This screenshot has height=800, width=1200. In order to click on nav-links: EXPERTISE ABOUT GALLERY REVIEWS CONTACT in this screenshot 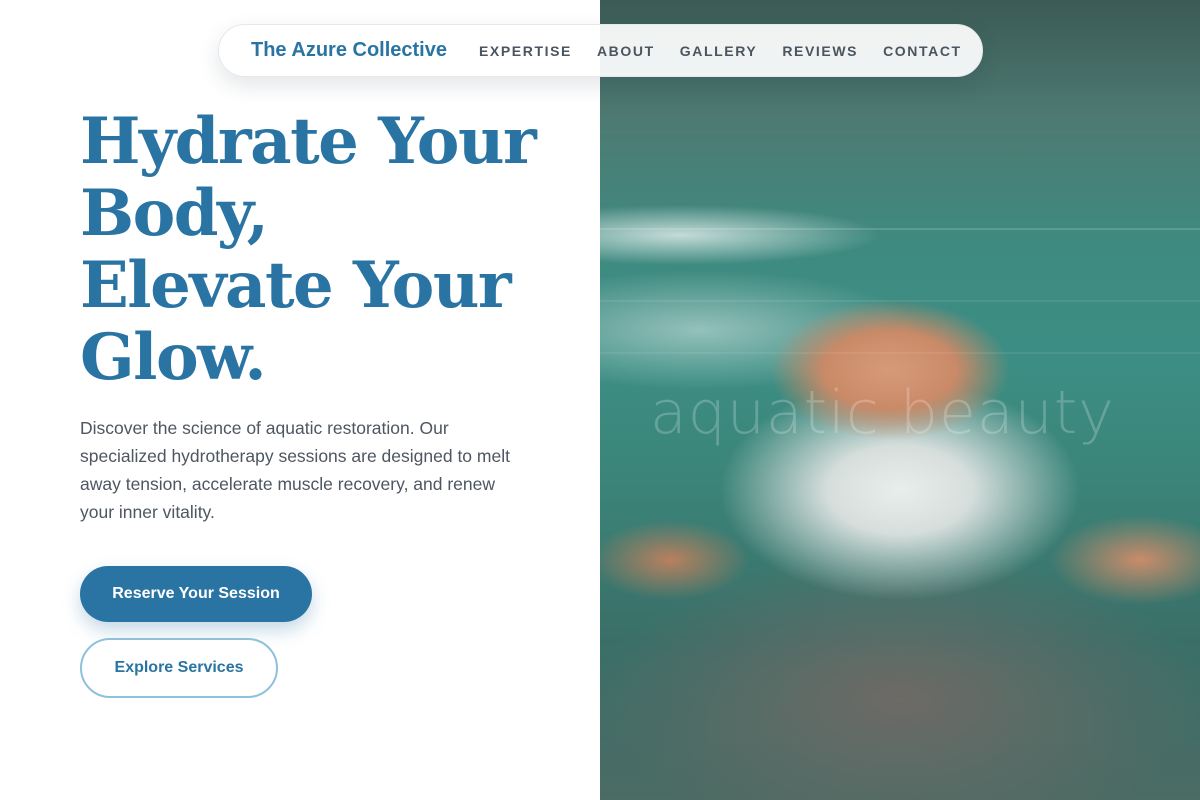, I will do `click(720, 51)`.